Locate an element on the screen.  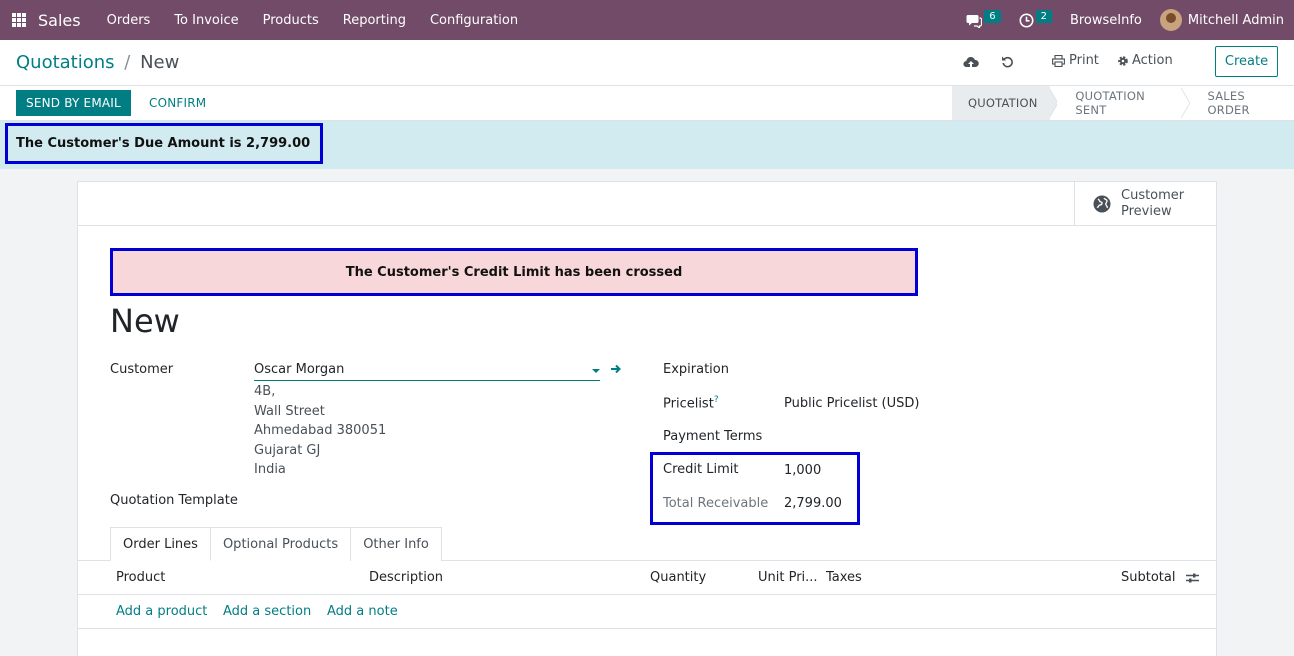
pricelist-field: Public Pricelist (USD) is located at coordinates (851, 403).